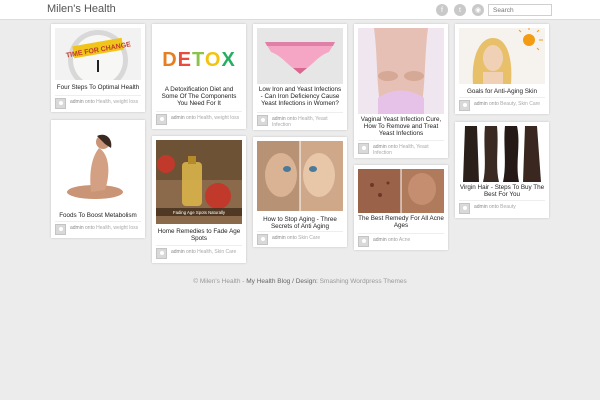  I want to click on post-title: The Best Remedy For All Acne Ages, so click(401, 222).